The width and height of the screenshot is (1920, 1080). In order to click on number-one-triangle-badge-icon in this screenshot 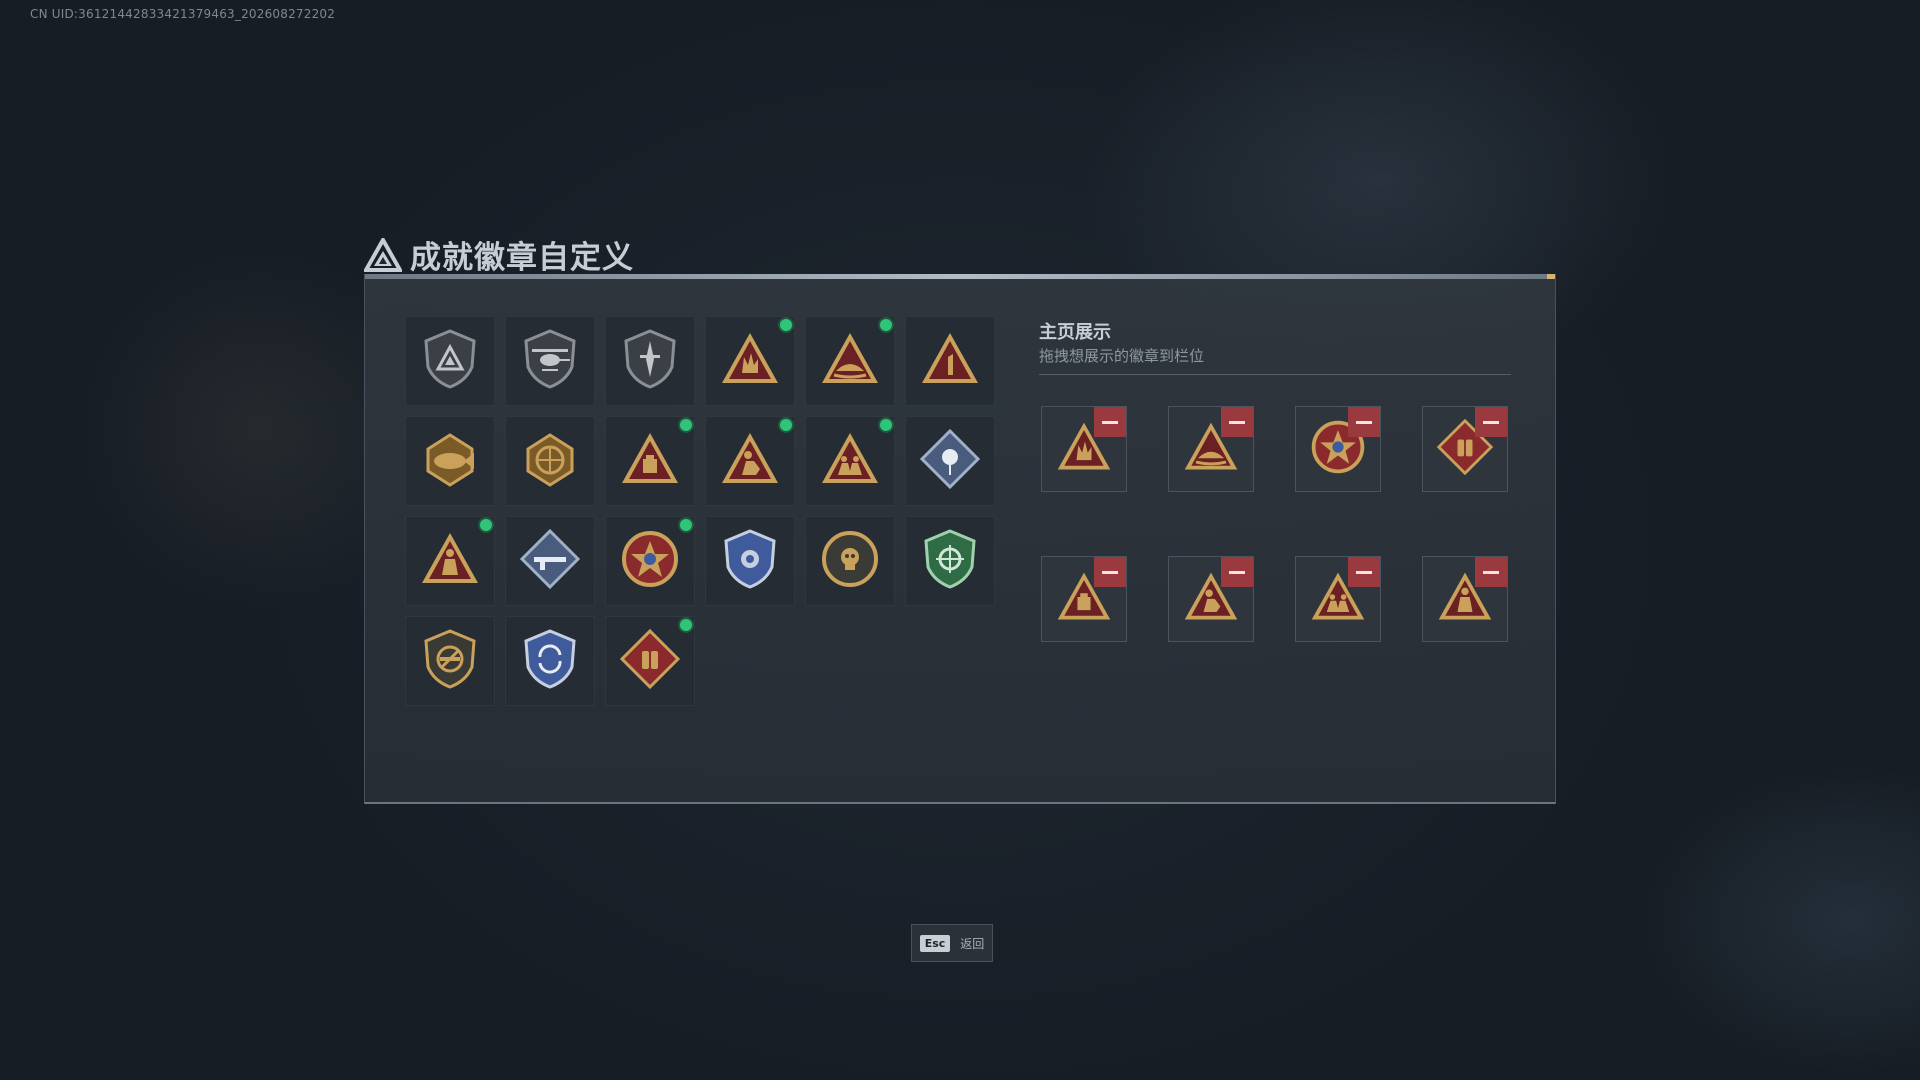, I will do `click(950, 361)`.